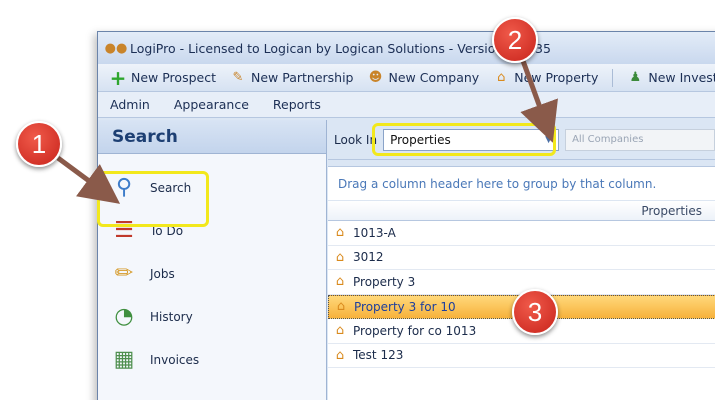  What do you see at coordinates (118, 77) in the screenshot?
I see `plus-icon: +` at bounding box center [118, 77].